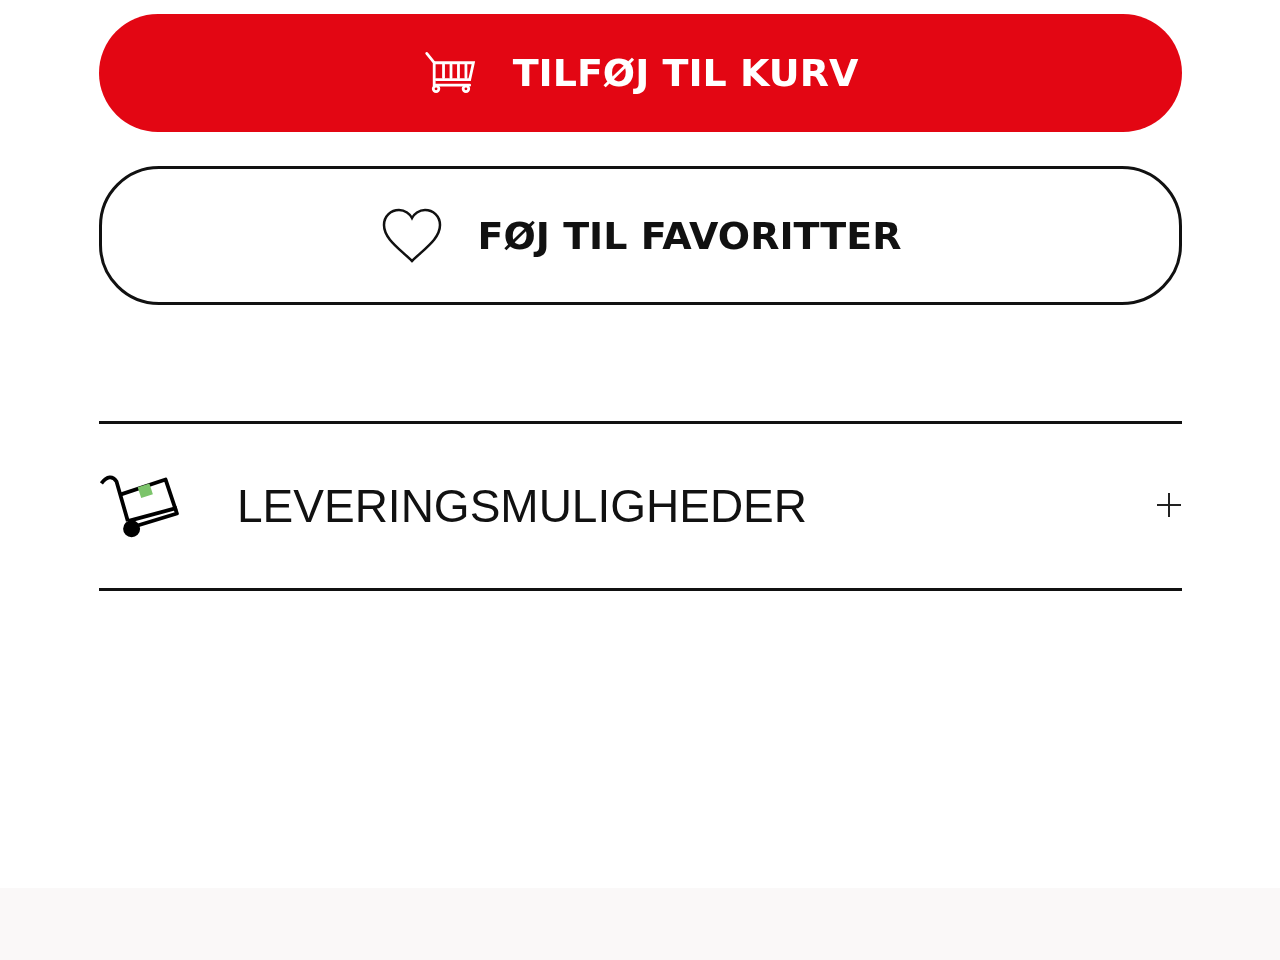 Image resolution: width=1280 pixels, height=960 pixels. I want to click on add-to-favorites-button: FØJ TIL FAVORITTER, so click(640, 235).